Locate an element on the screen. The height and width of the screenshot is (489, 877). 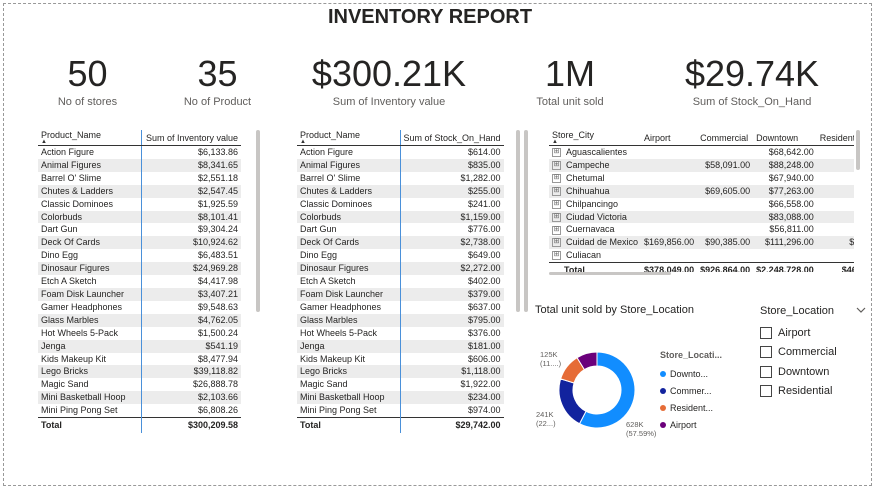
product-name-cell: Animal Figures is located at coordinates (349, 165).